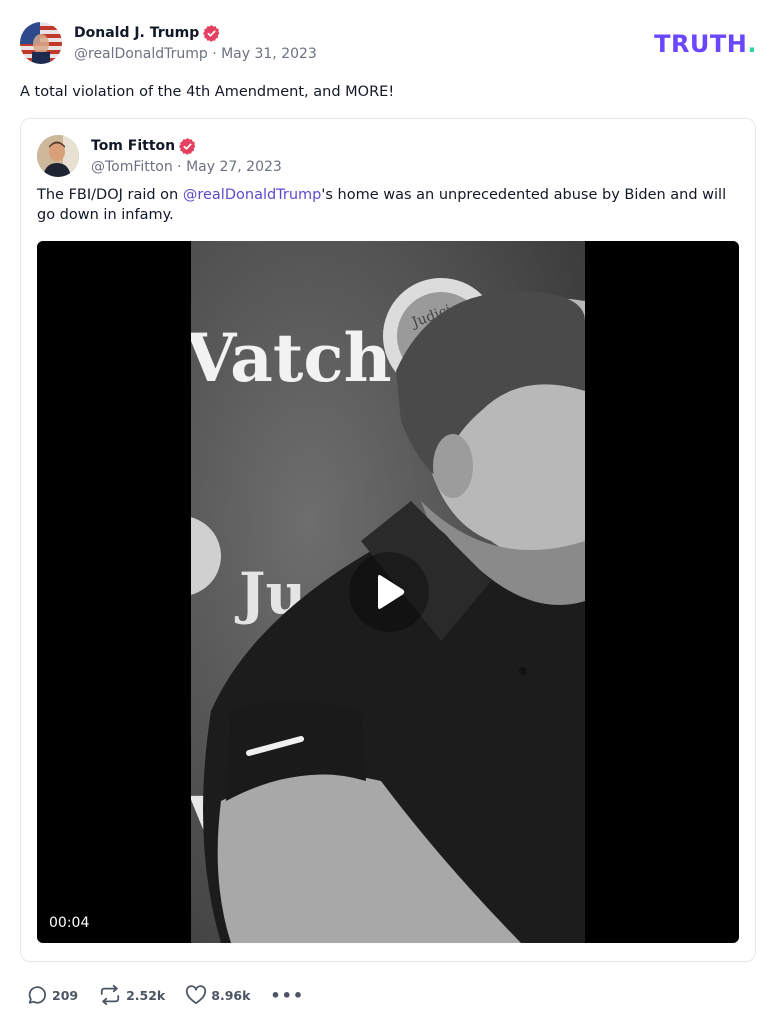  Describe the element at coordinates (69, 923) in the screenshot. I see `video-duration: 00:04` at that location.